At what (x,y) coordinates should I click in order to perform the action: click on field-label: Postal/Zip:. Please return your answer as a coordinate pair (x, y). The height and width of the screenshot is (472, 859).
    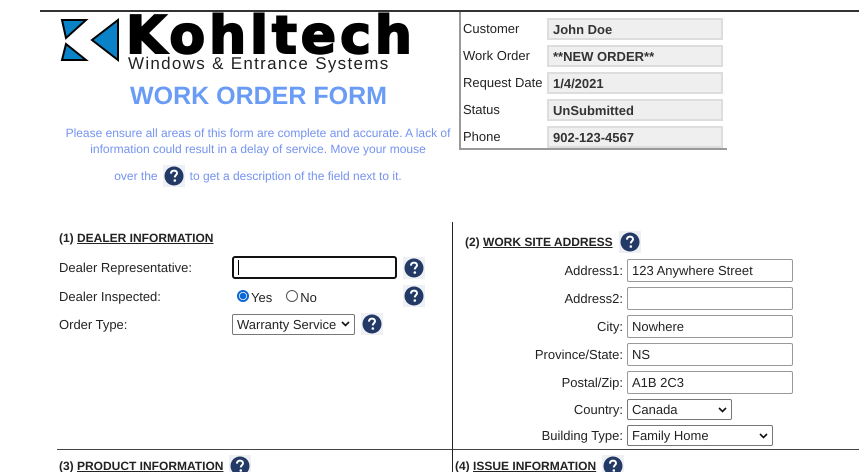
    Looking at the image, I should click on (592, 382).